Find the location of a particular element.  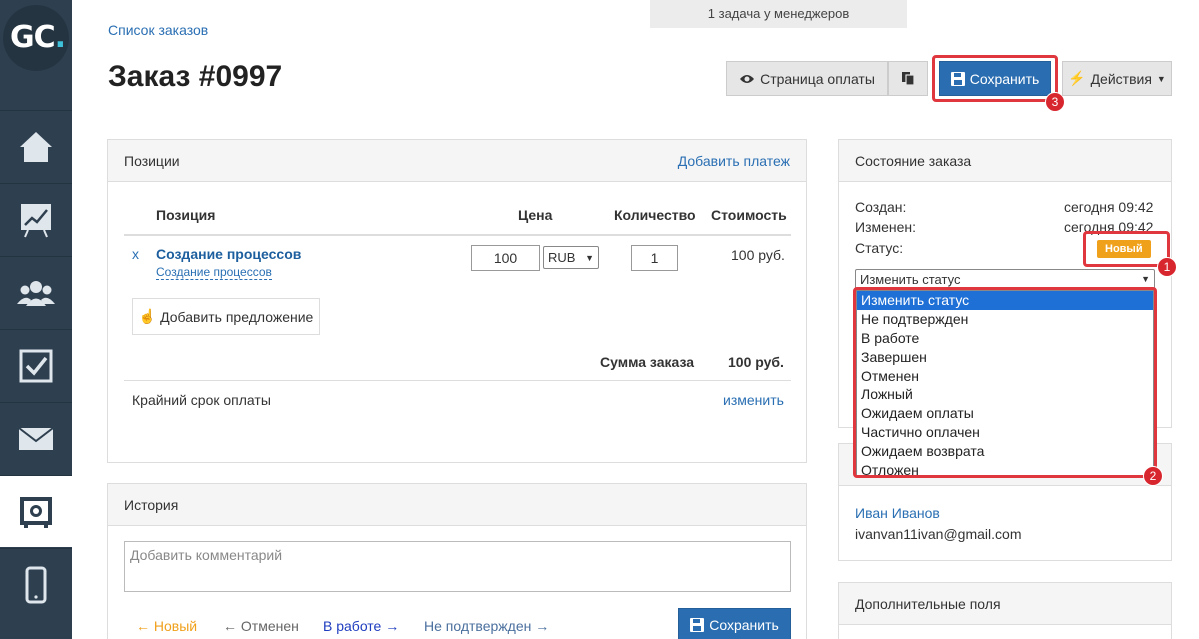

col-header-price: Цена is located at coordinates (535, 215).